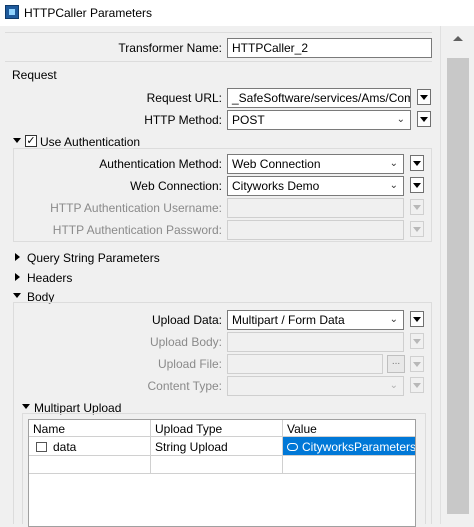  What do you see at coordinates (17, 277) in the screenshot?
I see `headers-expand-icon` at bounding box center [17, 277].